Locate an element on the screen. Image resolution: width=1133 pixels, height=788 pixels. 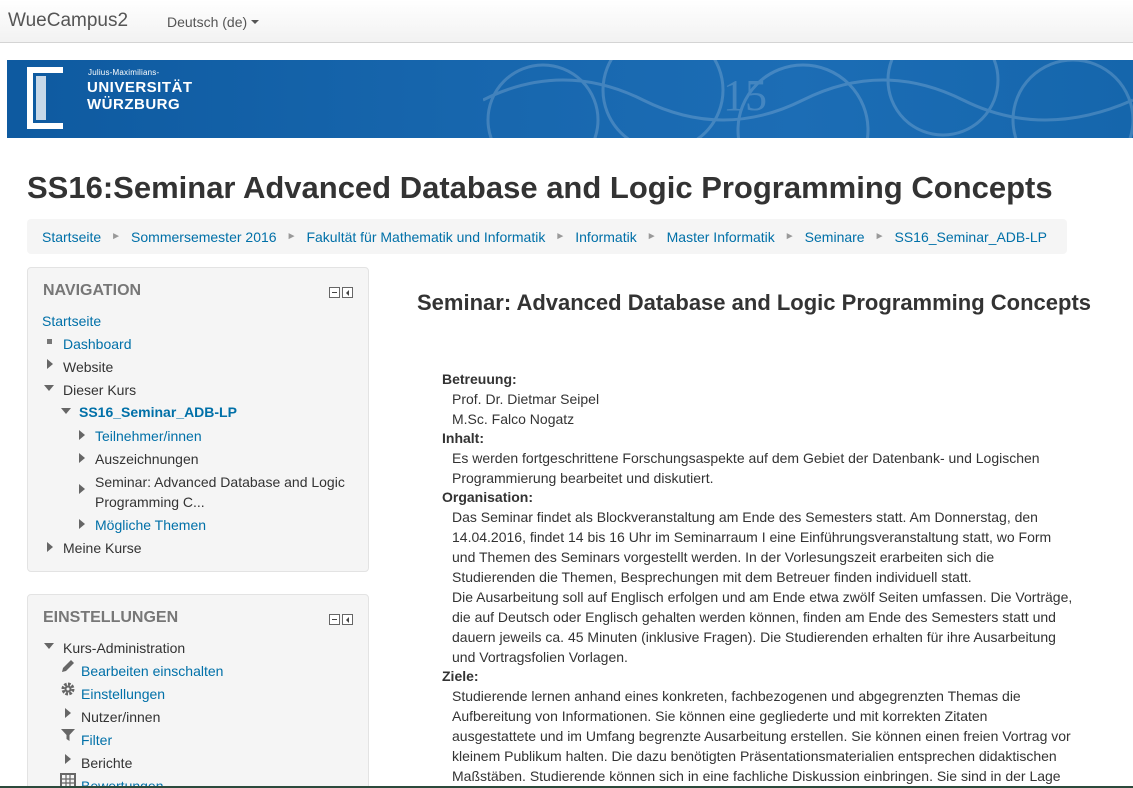
nav-item-website: Website is located at coordinates (88, 367).